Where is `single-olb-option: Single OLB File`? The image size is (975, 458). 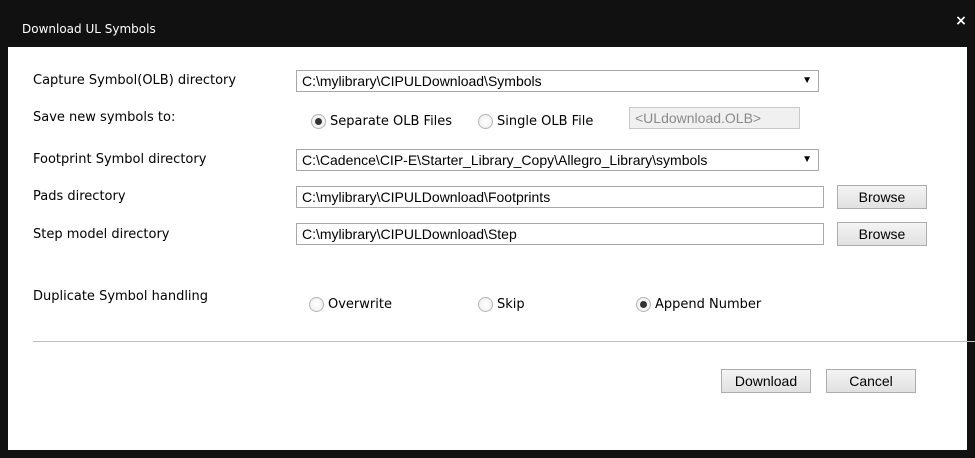
single-olb-option: Single OLB File is located at coordinates (535, 121).